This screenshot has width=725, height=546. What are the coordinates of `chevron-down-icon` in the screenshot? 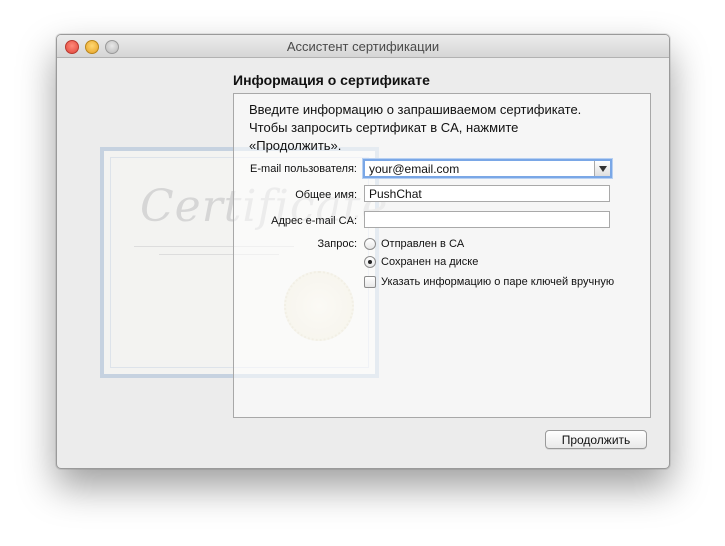 It's located at (602, 168).